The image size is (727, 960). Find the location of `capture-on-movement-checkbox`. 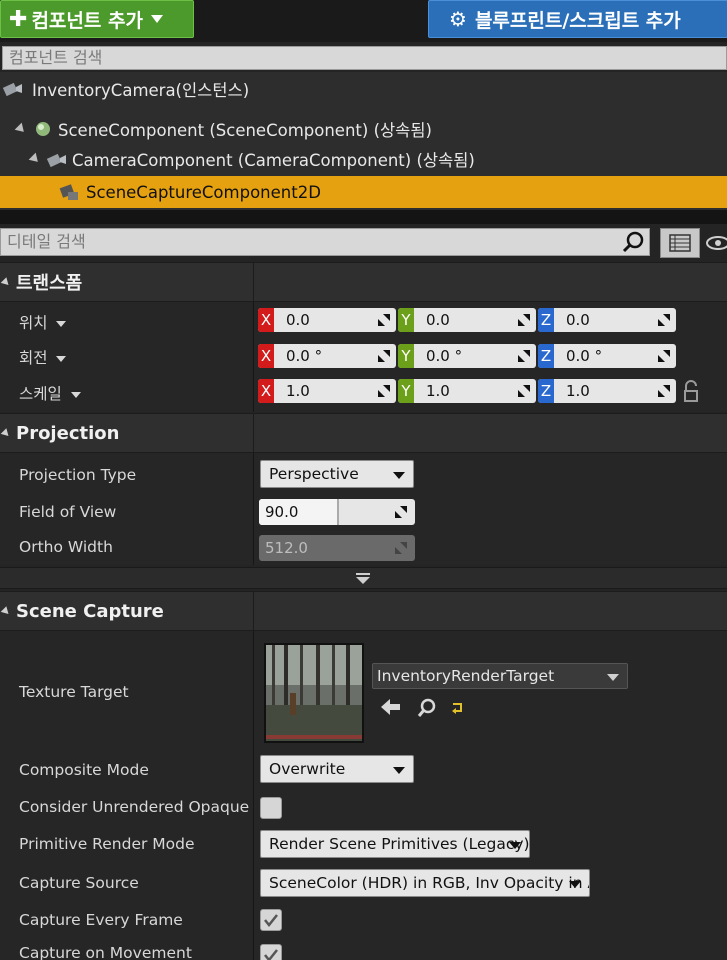

capture-on-movement-checkbox is located at coordinates (271, 952).